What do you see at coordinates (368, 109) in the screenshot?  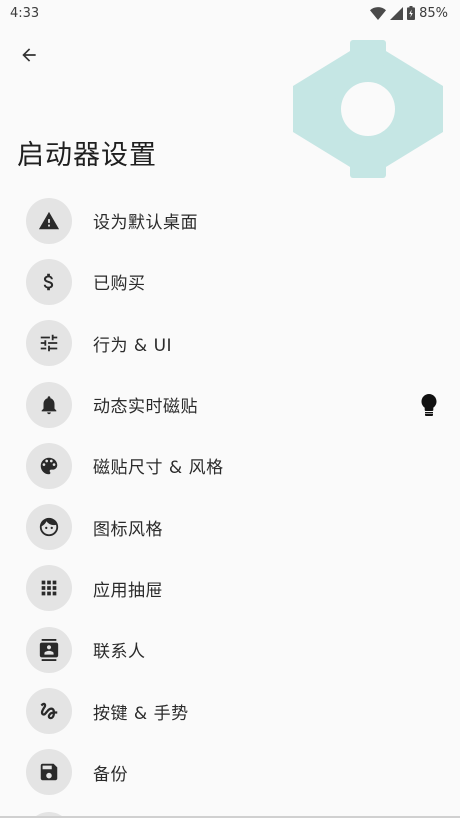 I see `settings-gear-icon` at bounding box center [368, 109].